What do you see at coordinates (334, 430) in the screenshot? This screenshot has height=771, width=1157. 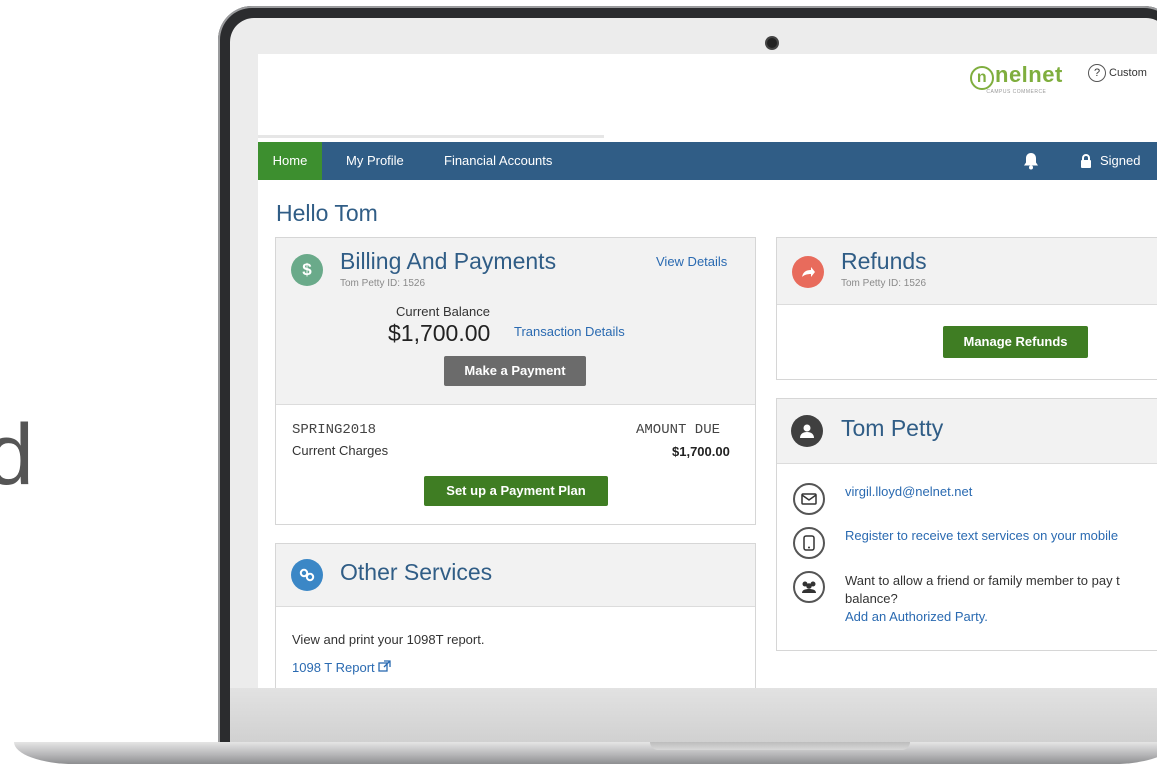 I see `term-label: SPRING2018` at bounding box center [334, 430].